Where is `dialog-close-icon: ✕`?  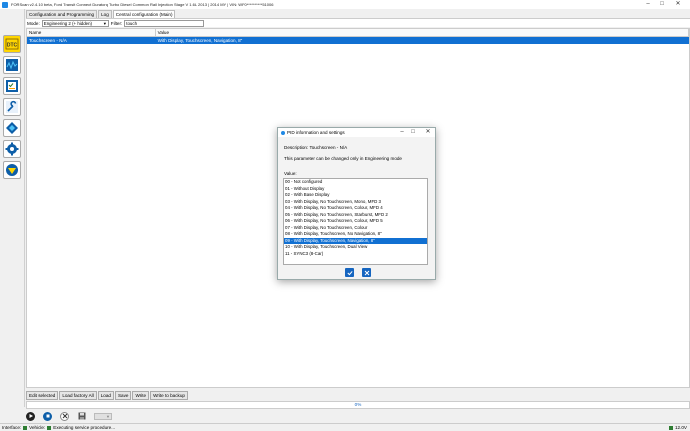 dialog-close-icon: ✕ is located at coordinates (428, 132).